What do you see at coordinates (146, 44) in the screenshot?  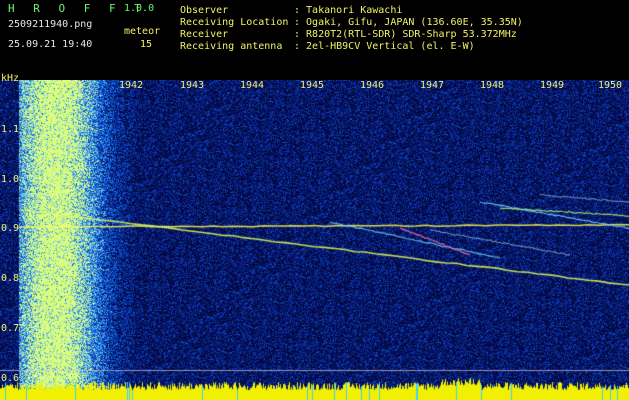 I see `meteor-count: 15` at bounding box center [146, 44].